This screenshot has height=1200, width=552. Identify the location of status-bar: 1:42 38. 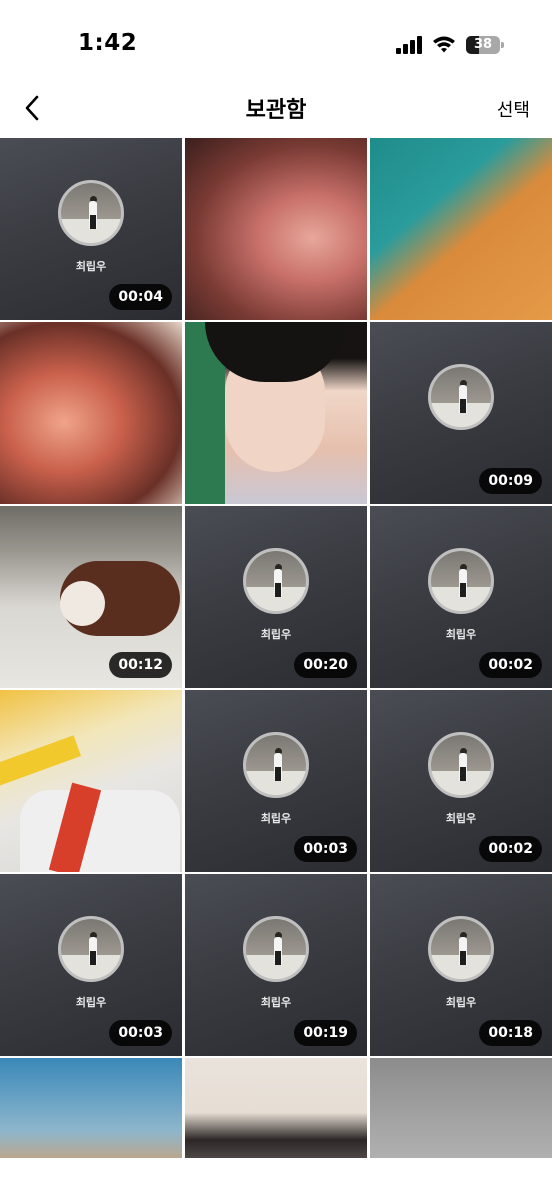
(276, 40).